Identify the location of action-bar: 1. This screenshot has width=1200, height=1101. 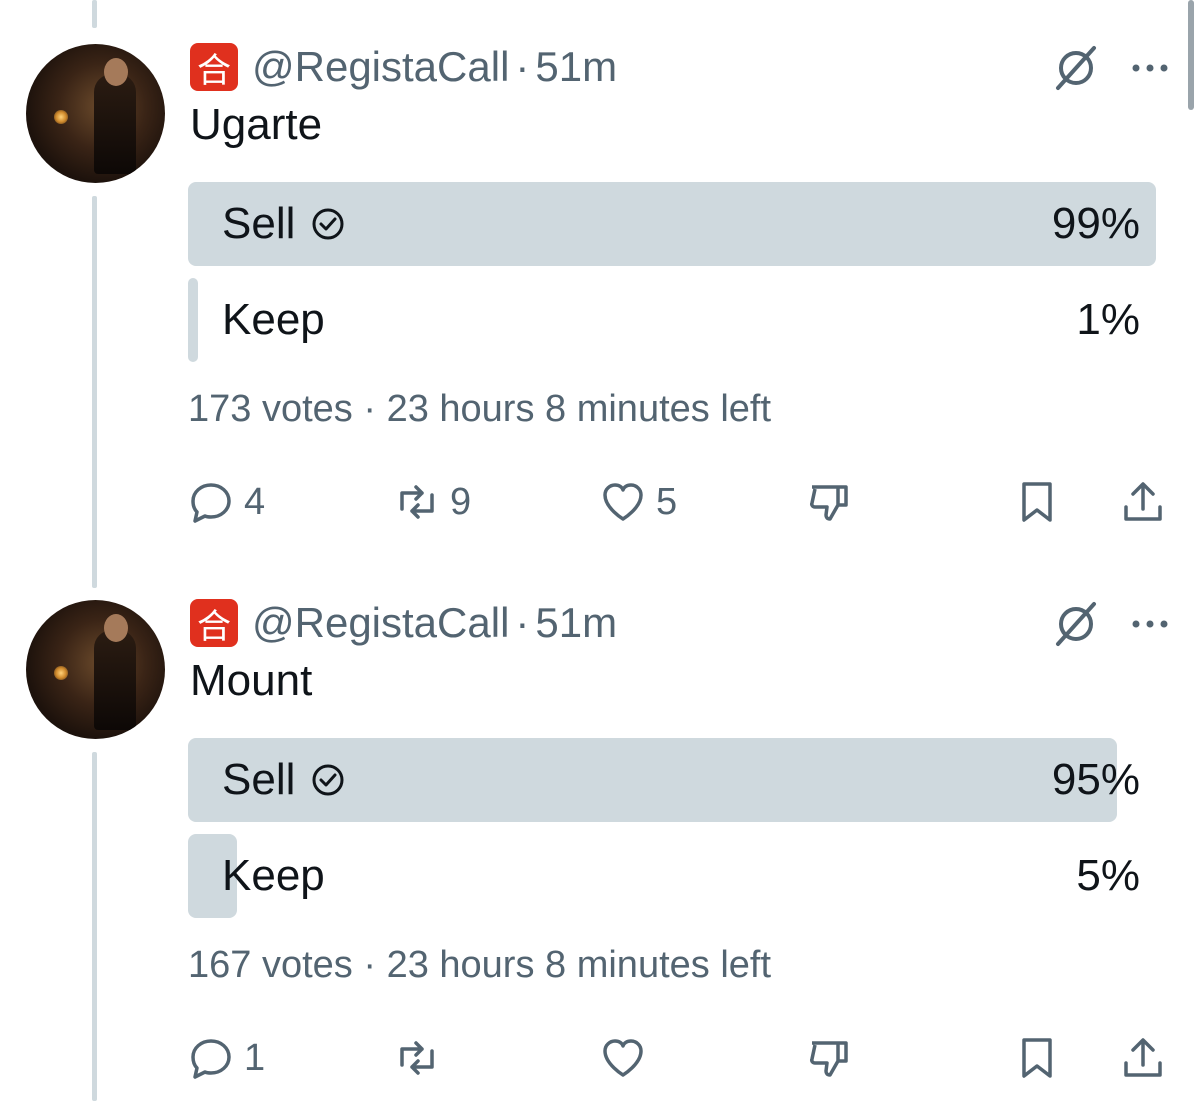
(683, 1058).